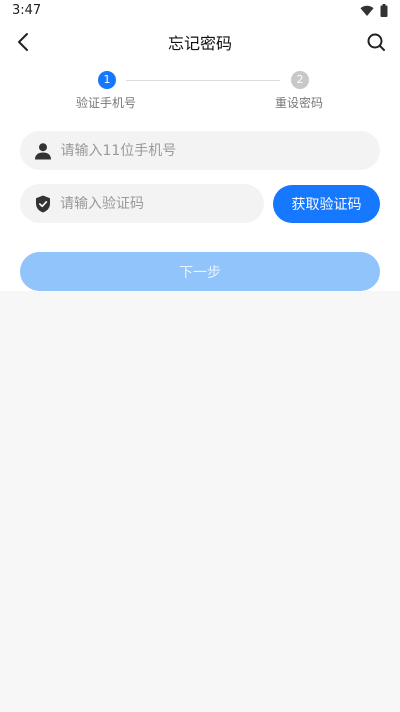 The image size is (400, 712). What do you see at coordinates (162, 203) in the screenshot?
I see `verification-code-input` at bounding box center [162, 203].